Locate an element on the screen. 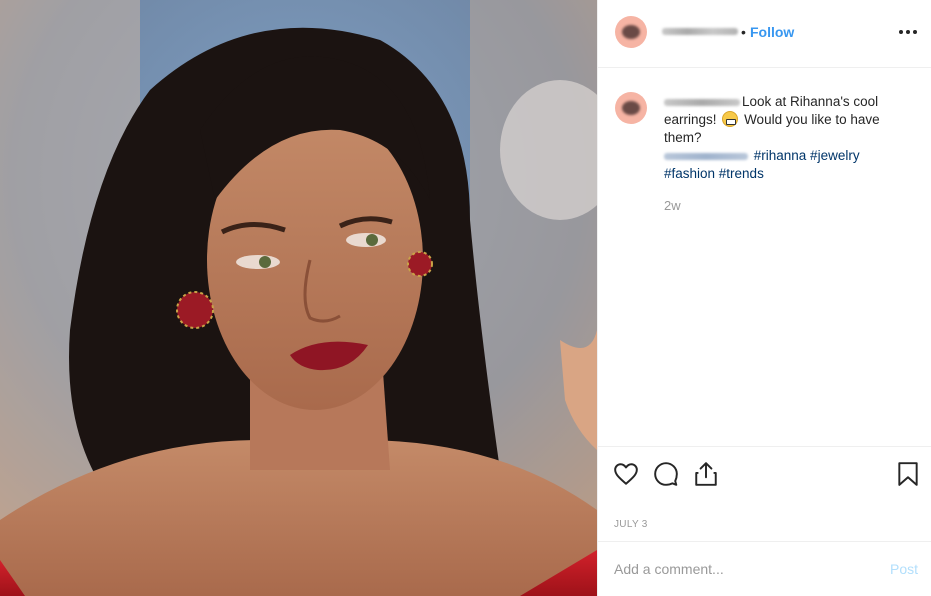 Image resolution: width=931 pixels, height=596 pixels. grimacing-emoji-icon is located at coordinates (730, 119).